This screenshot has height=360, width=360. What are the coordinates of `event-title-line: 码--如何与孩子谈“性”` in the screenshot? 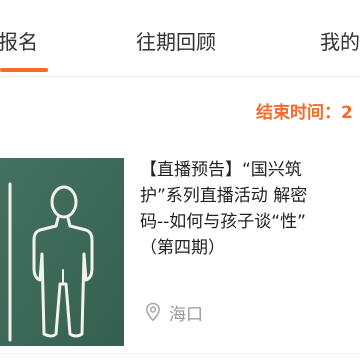 It's located at (223, 222).